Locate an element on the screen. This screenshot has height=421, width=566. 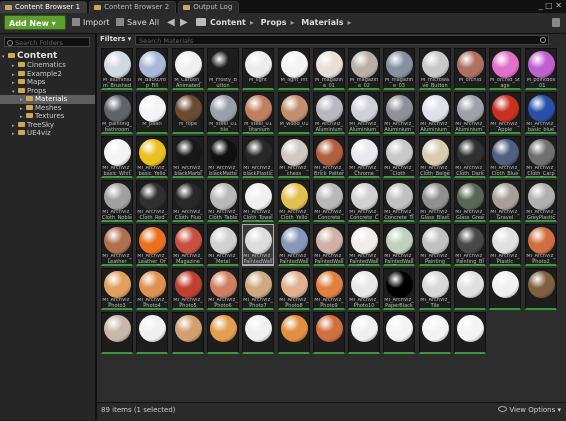
asset-tile: MI_ArchViz_Photo5 is located at coordinates (188, 289).